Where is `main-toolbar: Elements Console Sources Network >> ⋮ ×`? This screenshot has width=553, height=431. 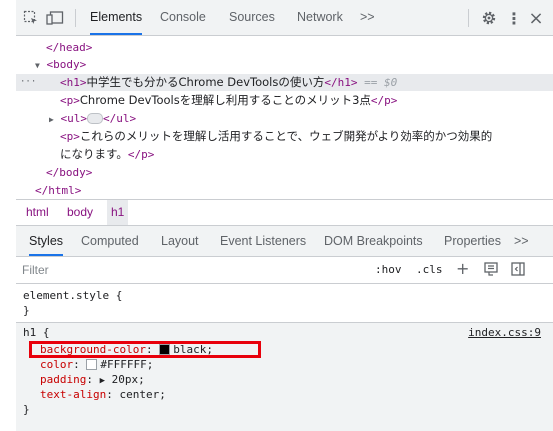
main-toolbar: Elements Console Sources Network >> ⋮ × is located at coordinates (284, 18).